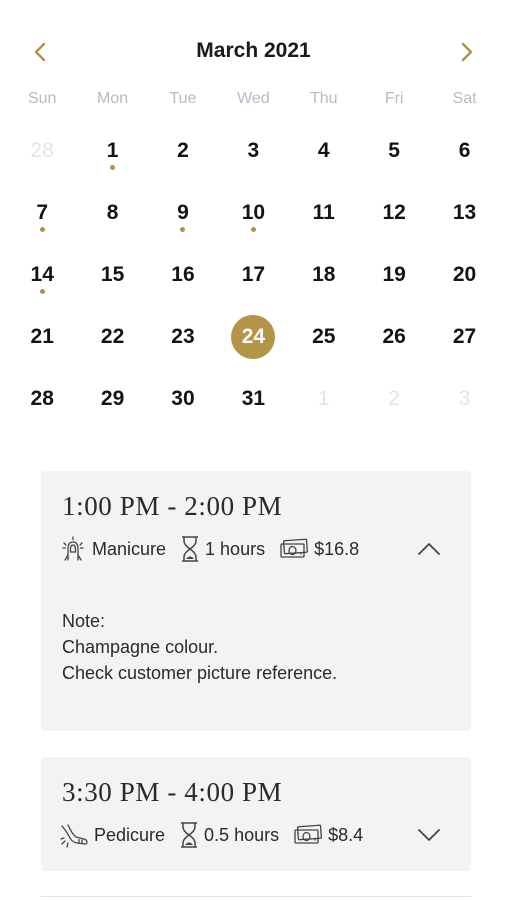 This screenshot has width=507, height=900. What do you see at coordinates (235, 548) in the screenshot?
I see `duration: 1 hours` at bounding box center [235, 548].